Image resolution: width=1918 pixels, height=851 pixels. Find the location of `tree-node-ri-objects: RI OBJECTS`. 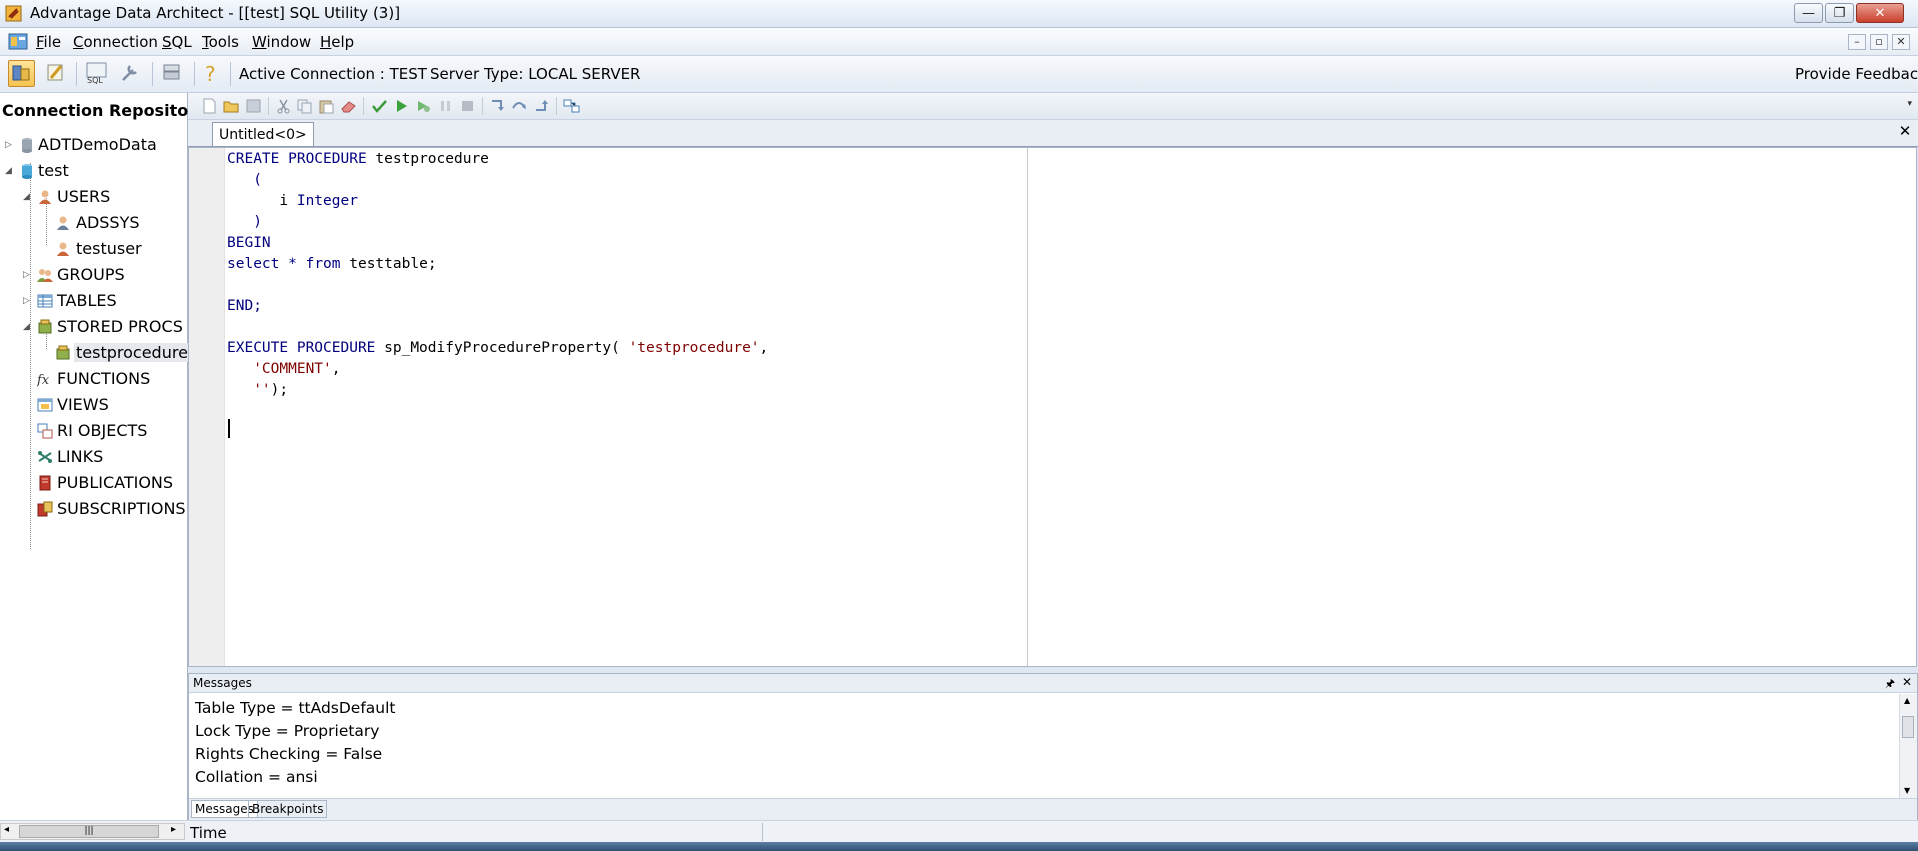

tree-node-ri-objects: RI OBJECTS is located at coordinates (92, 431).